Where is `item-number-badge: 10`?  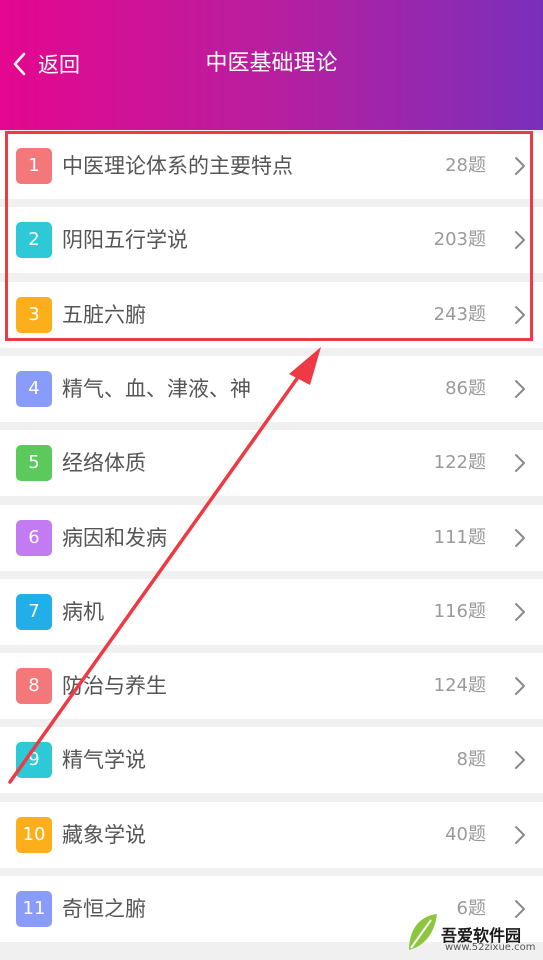
item-number-badge: 10 is located at coordinates (34, 835).